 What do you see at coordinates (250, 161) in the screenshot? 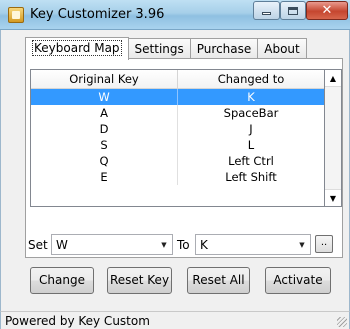
I see `changed-to-cell: Left Ctrl` at bounding box center [250, 161].